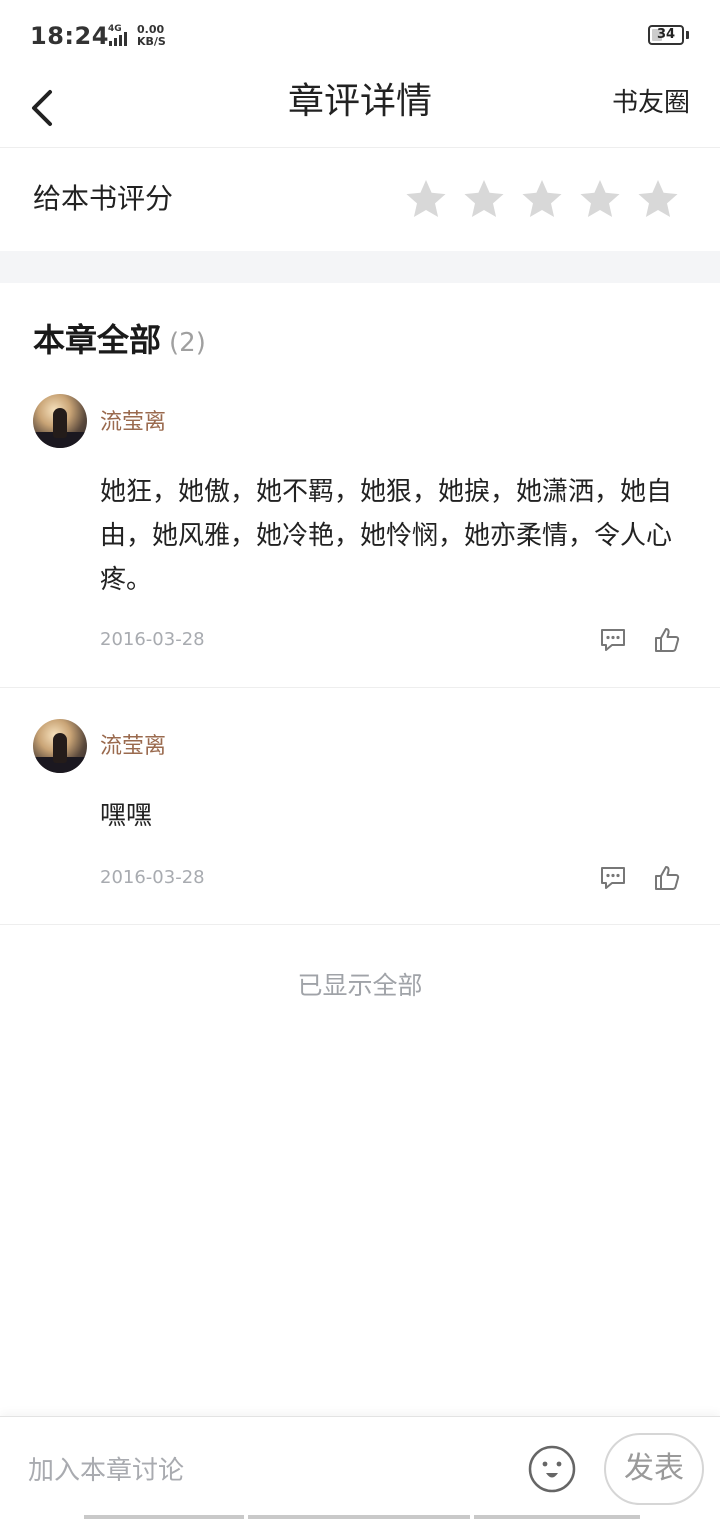 Image resolution: width=720 pixels, height=1520 pixels. What do you see at coordinates (121, 36) in the screenshot?
I see `signal-icon: 4G` at bounding box center [121, 36].